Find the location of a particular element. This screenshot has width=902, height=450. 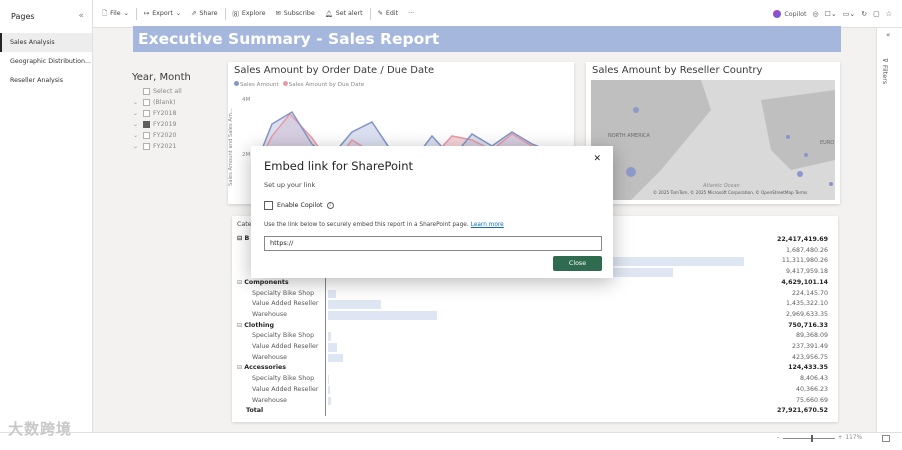

zoom-in-icon: + is located at coordinates (840, 438).